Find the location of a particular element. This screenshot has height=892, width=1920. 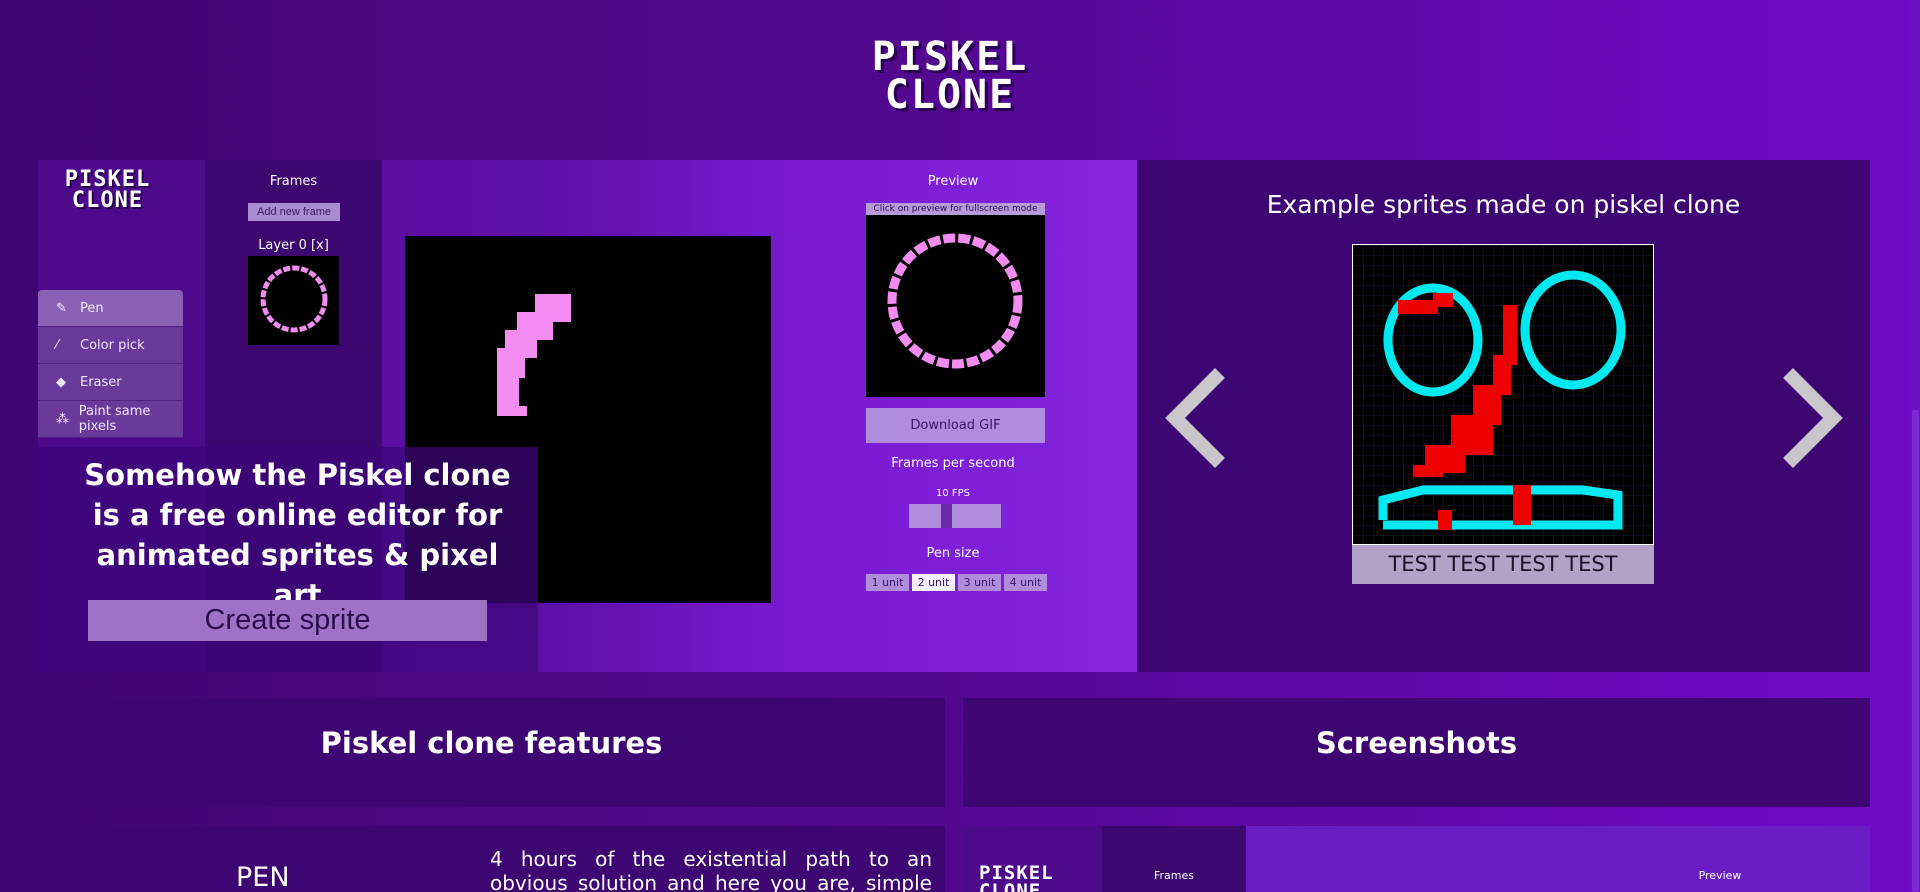

carousel-next-icon is located at coordinates (1813, 418).